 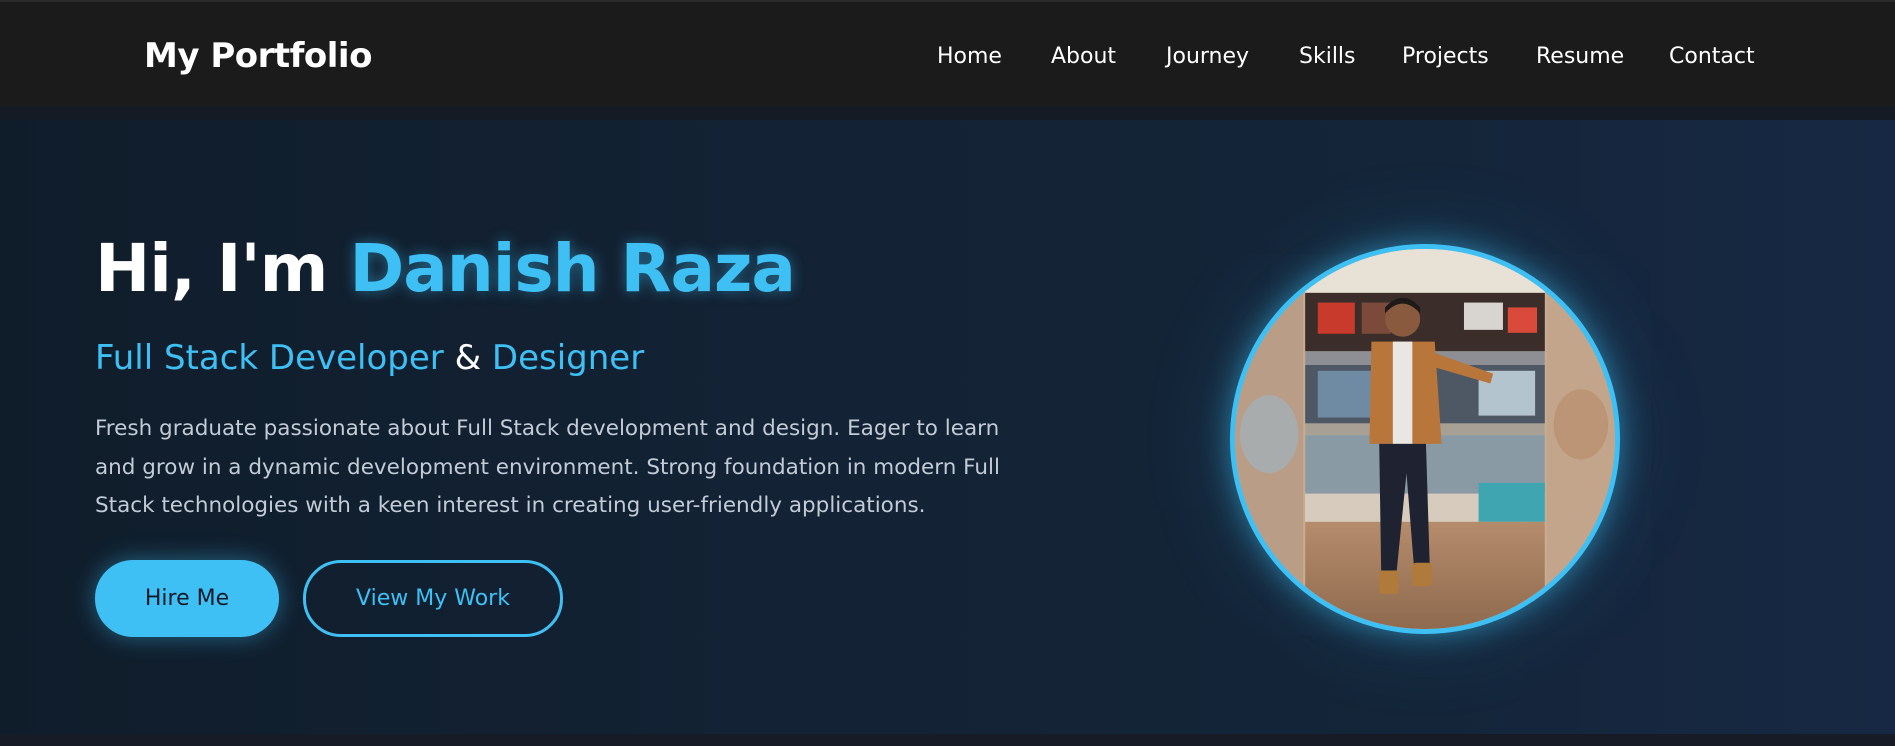 I want to click on view-work-button: View My Work, so click(x=433, y=598).